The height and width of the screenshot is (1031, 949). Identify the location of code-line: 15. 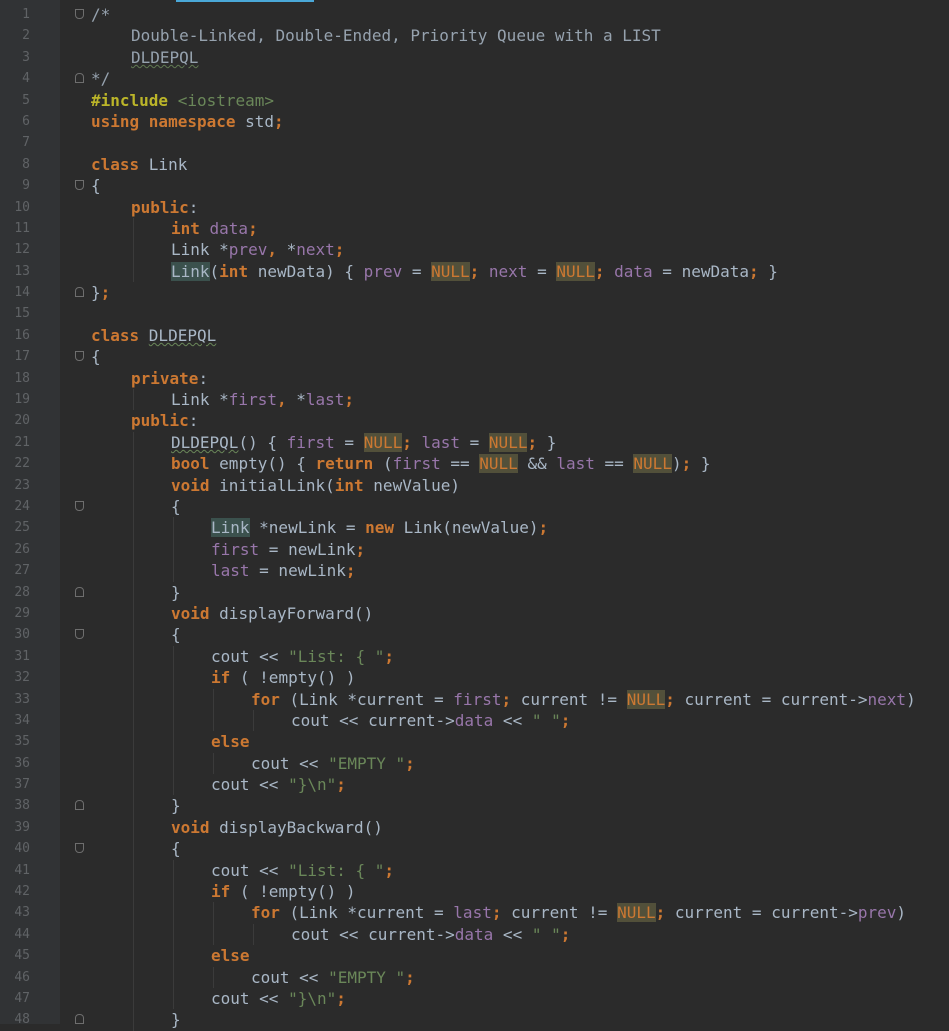
(474, 313).